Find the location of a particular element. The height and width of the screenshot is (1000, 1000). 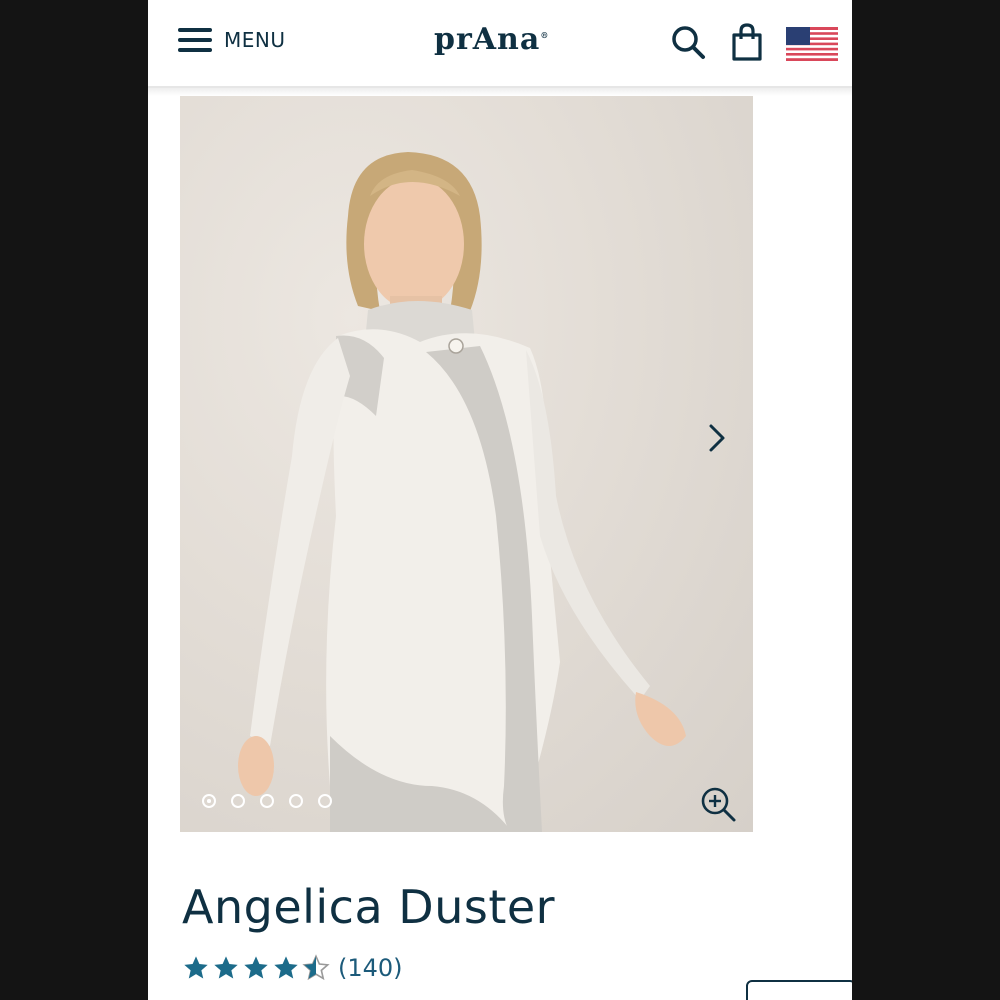

chevron-right-icon is located at coordinates (717, 438).